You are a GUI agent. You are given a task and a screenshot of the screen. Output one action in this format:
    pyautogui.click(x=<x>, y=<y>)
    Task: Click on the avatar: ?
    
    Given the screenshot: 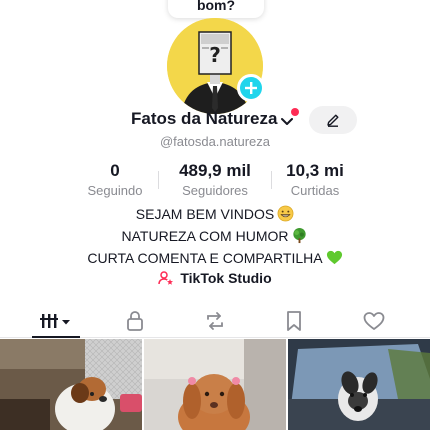 What is the action you would take?
    pyautogui.click(x=216, y=66)
    